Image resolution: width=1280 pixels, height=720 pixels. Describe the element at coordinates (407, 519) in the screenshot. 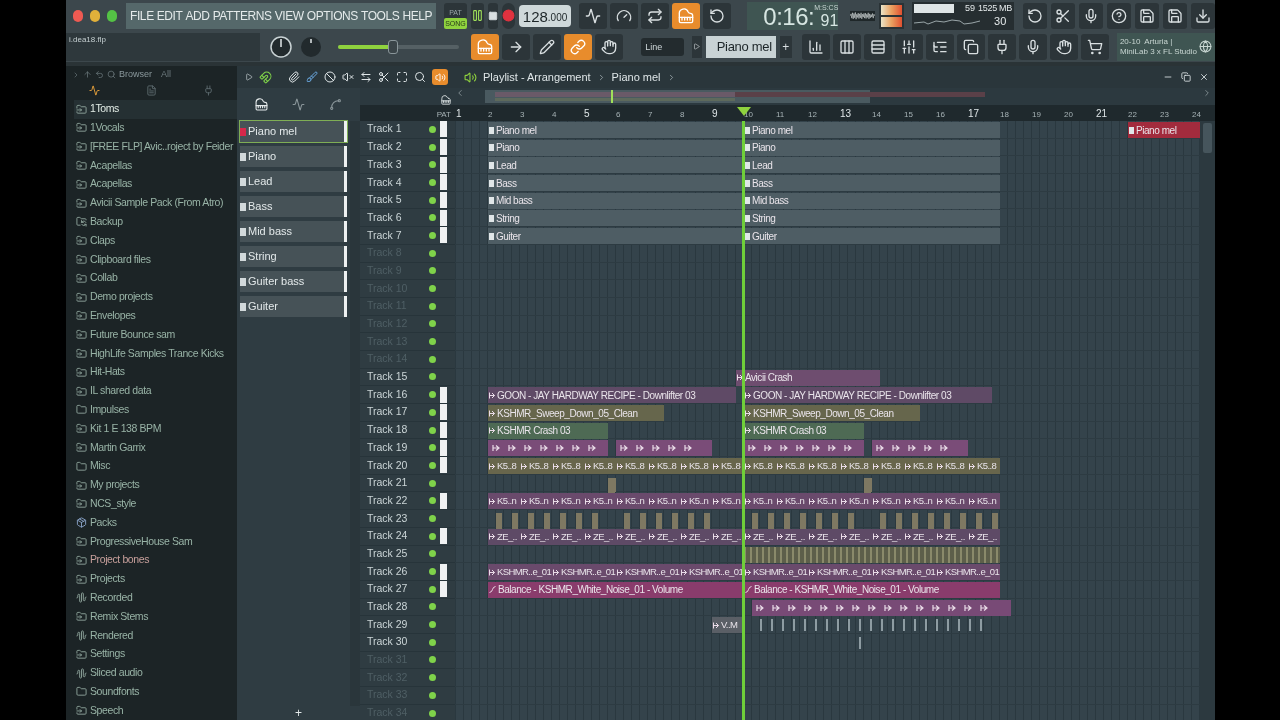

I see `track-header: Track 23` at that location.